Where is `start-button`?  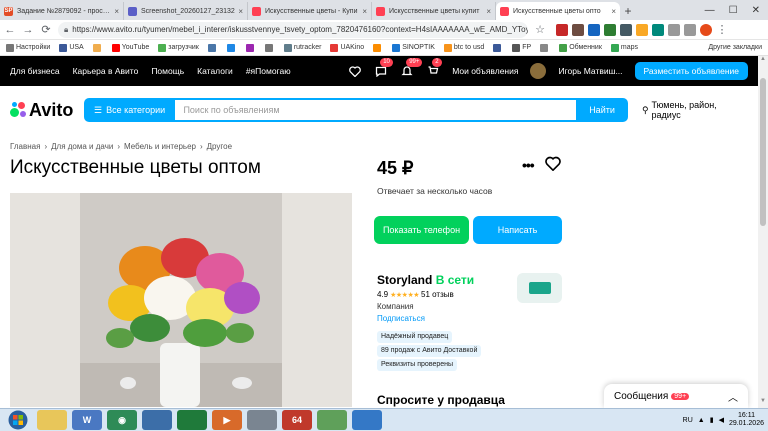 start-button is located at coordinates (18, 420).